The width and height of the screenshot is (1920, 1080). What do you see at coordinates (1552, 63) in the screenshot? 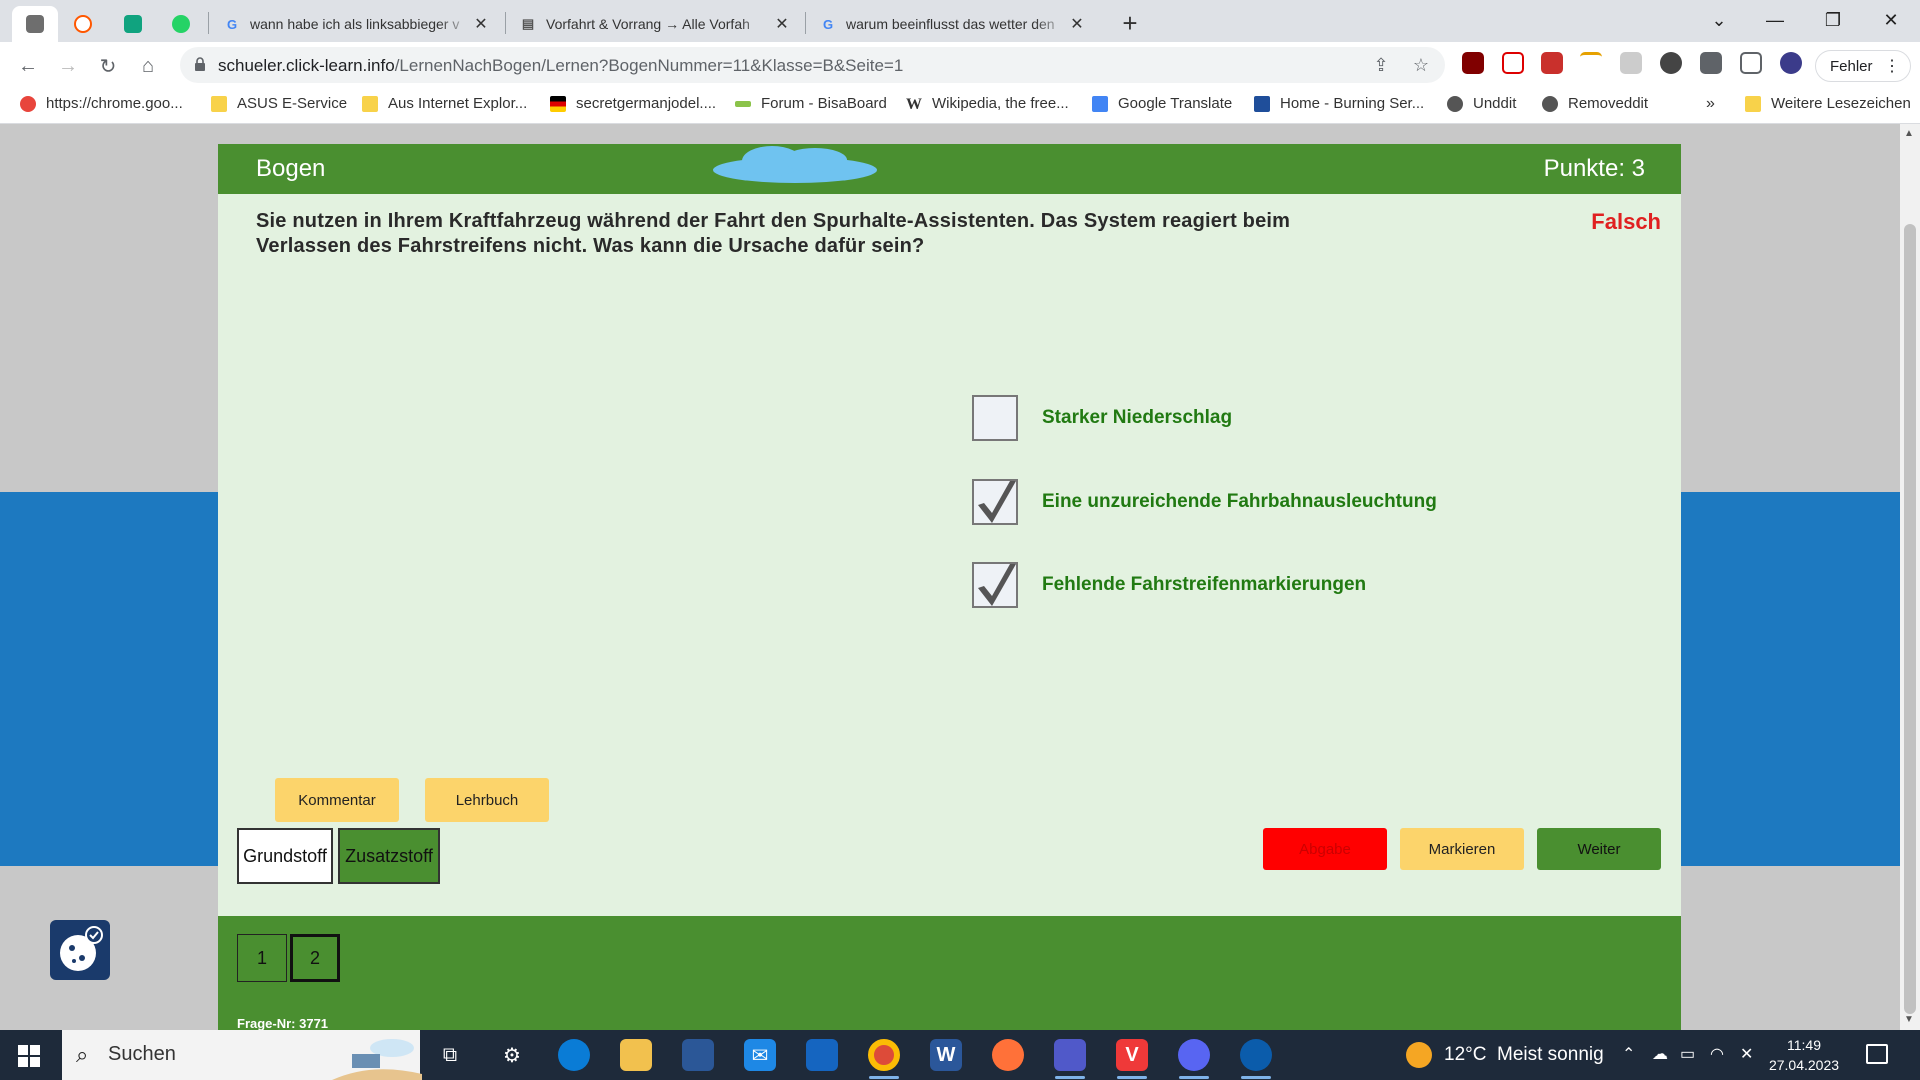
I see `extension-red-icon` at bounding box center [1552, 63].